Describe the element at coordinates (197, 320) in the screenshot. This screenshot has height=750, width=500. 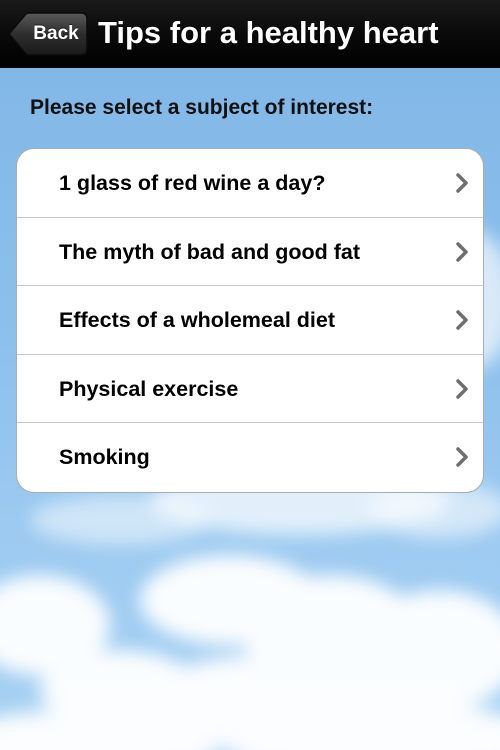
I see `list-item-label: Effects of a wholemeal diet` at that location.